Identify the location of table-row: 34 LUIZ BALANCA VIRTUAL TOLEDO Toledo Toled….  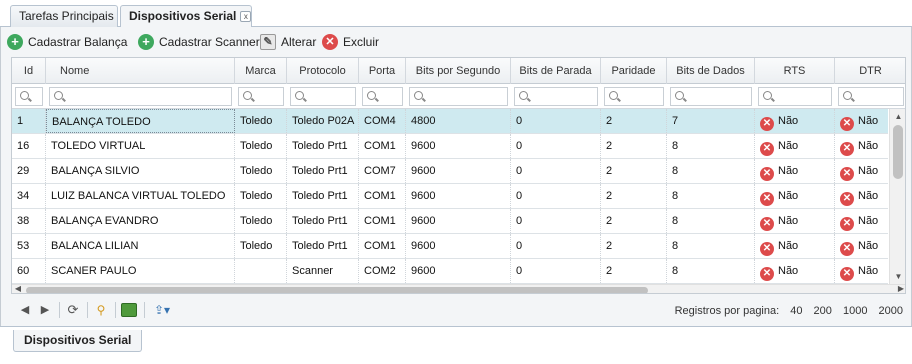
(450, 196).